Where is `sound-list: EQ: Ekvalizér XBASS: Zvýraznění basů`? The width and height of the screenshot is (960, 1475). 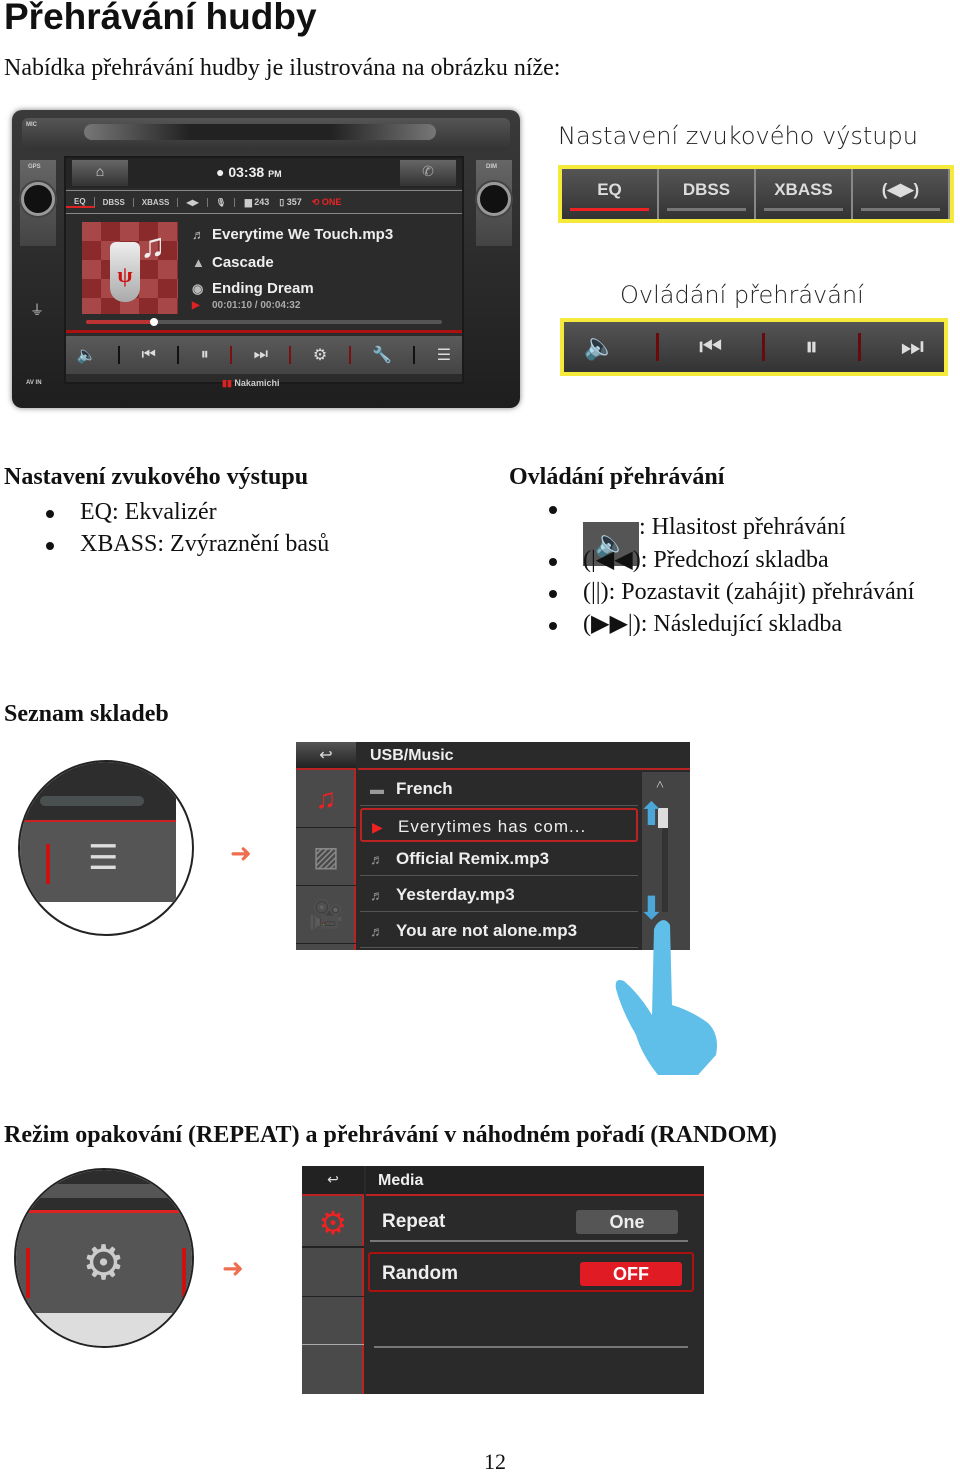 sound-list: EQ: Ekvalizér XBASS: Zvýraznění basů is located at coordinates (166, 528).